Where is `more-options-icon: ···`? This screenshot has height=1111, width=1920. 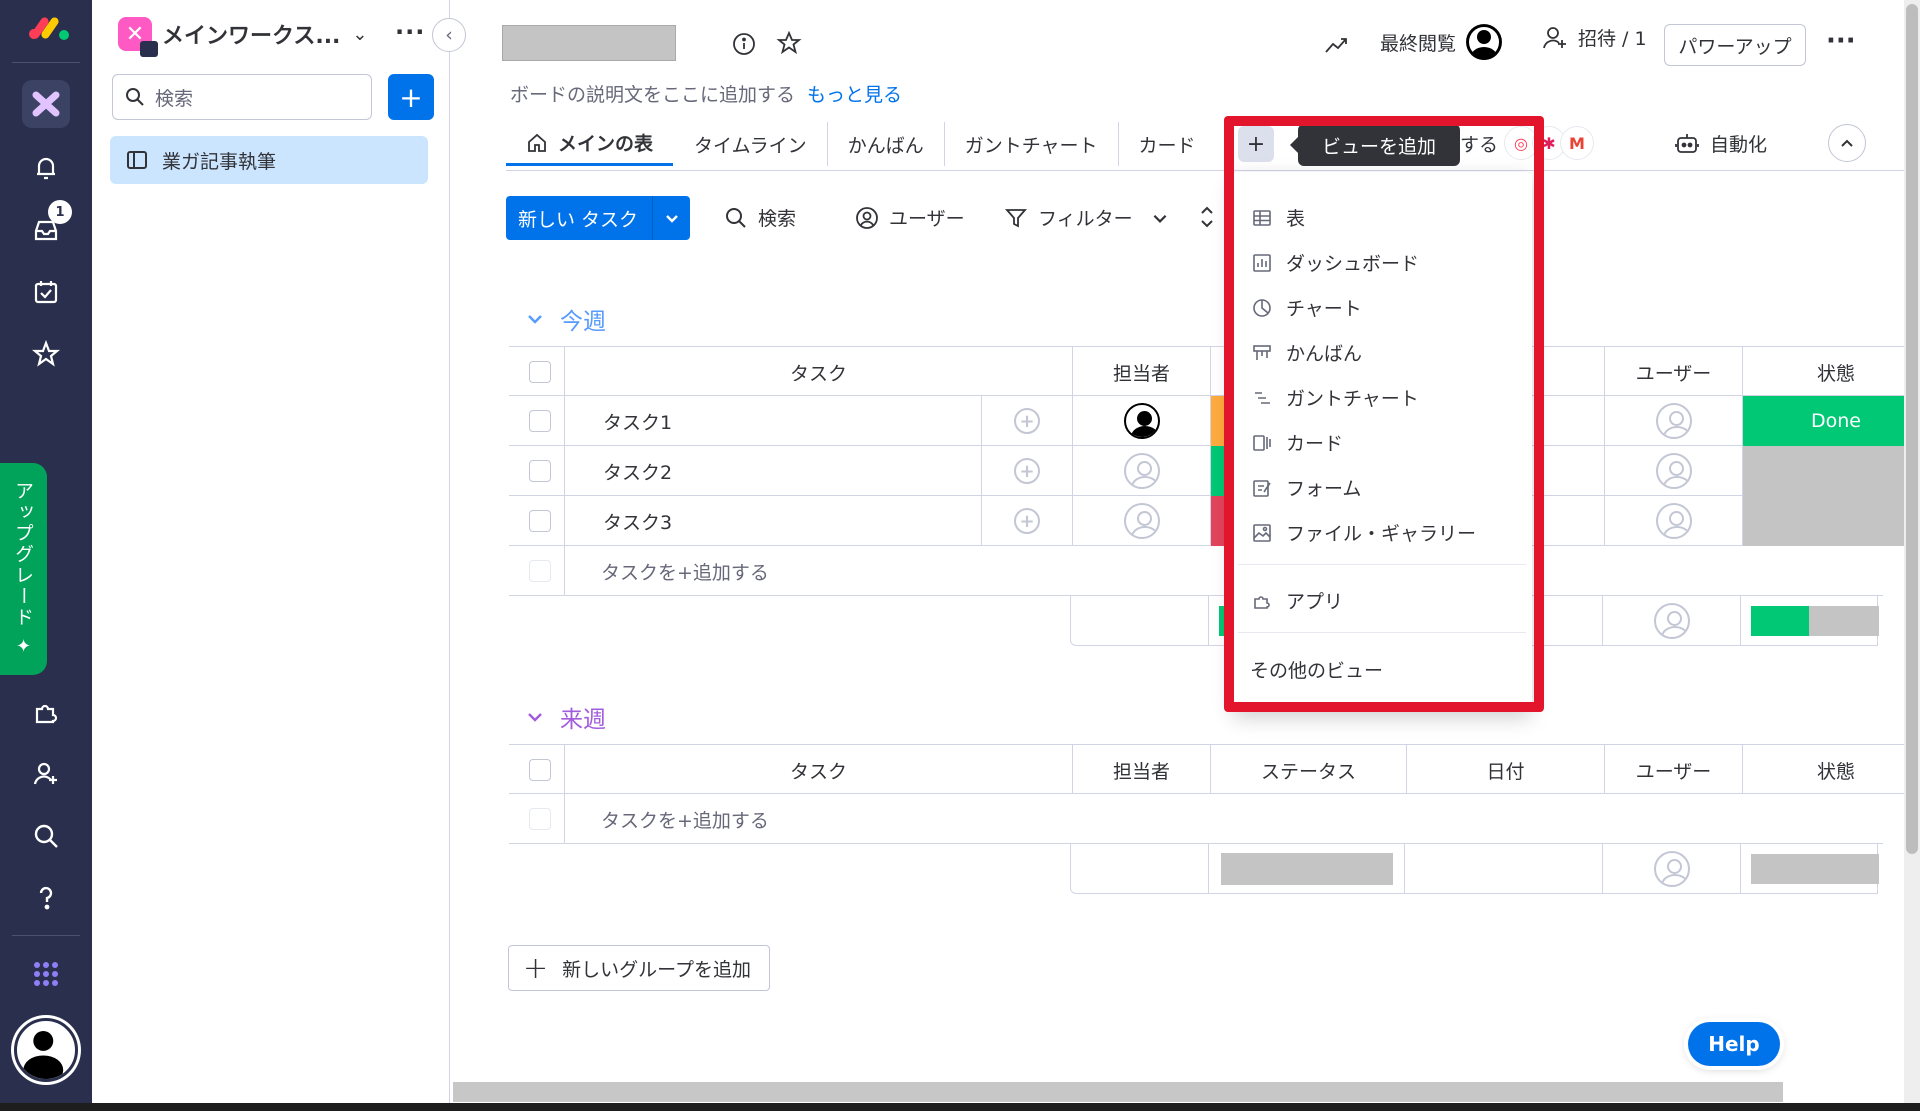
more-options-icon: ··· is located at coordinates (1841, 41).